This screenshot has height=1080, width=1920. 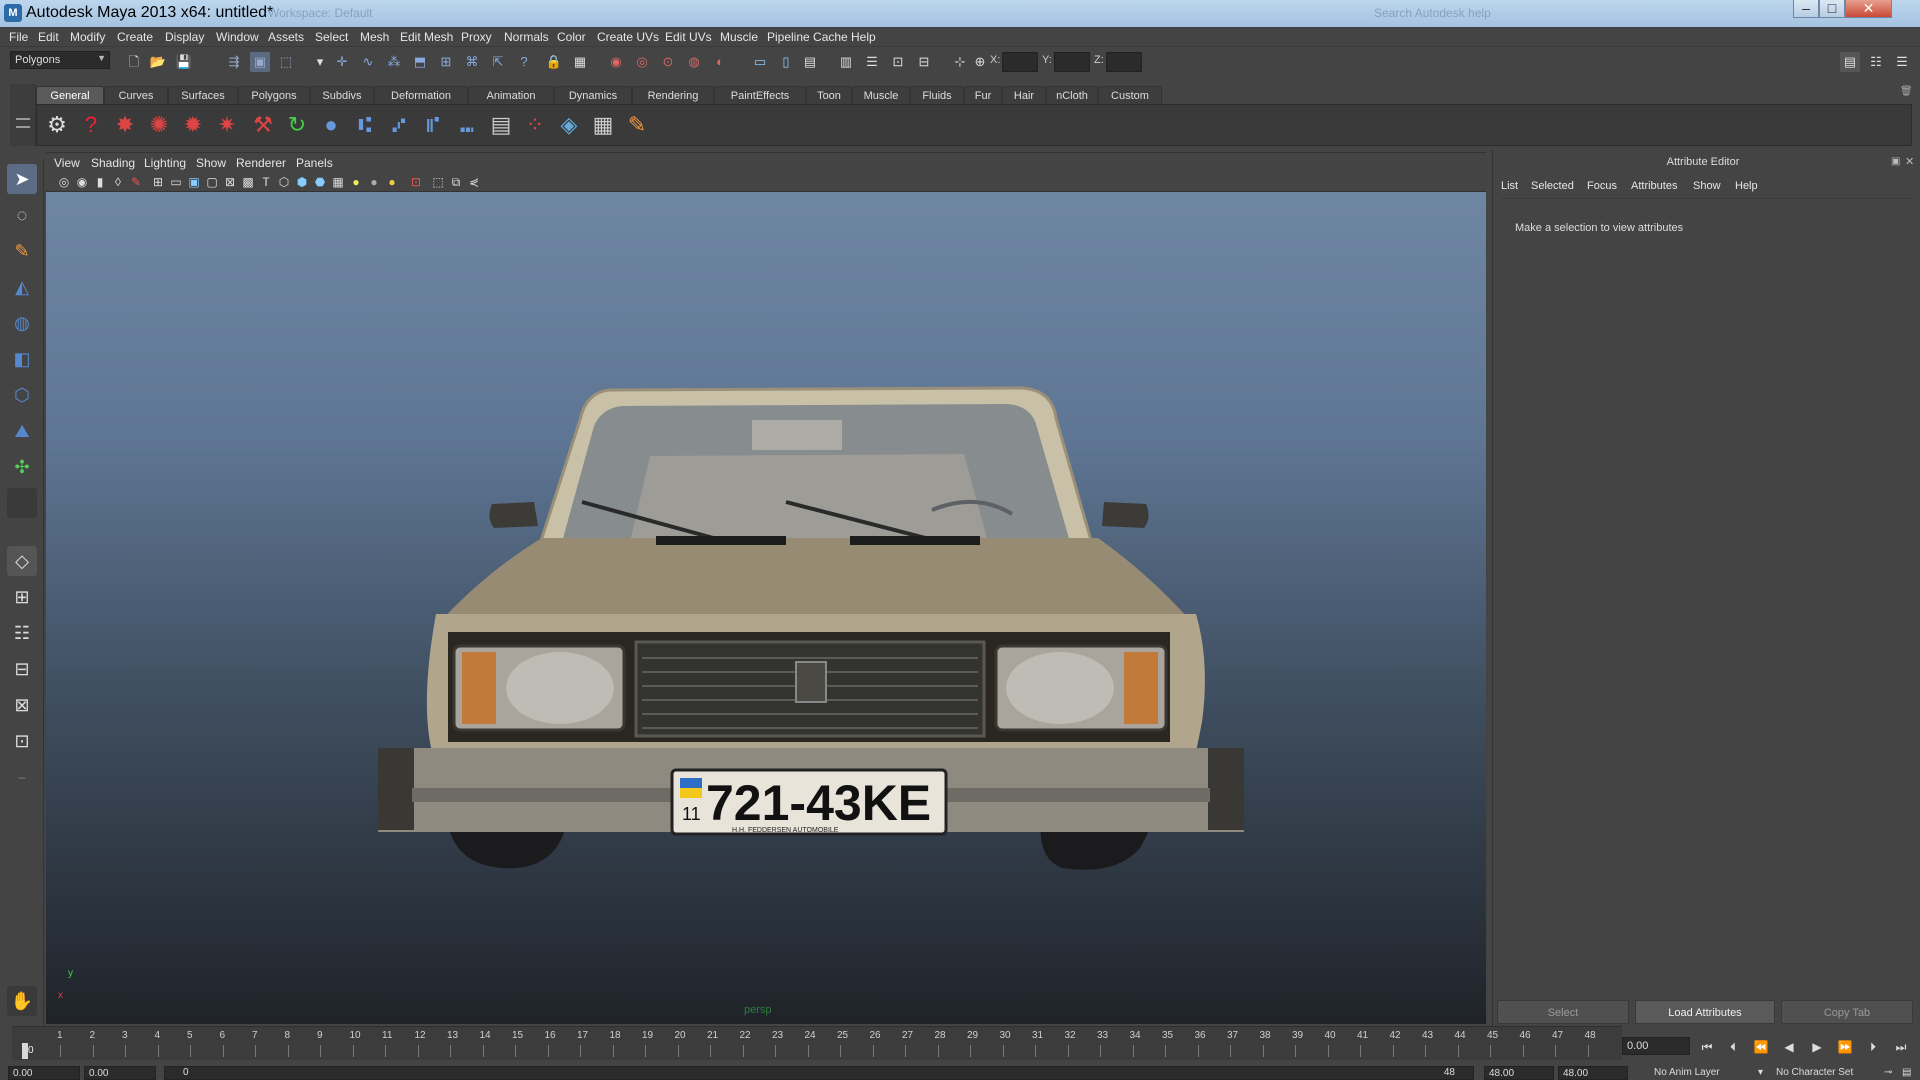 I want to click on menu-help: Help, so click(x=863, y=37).